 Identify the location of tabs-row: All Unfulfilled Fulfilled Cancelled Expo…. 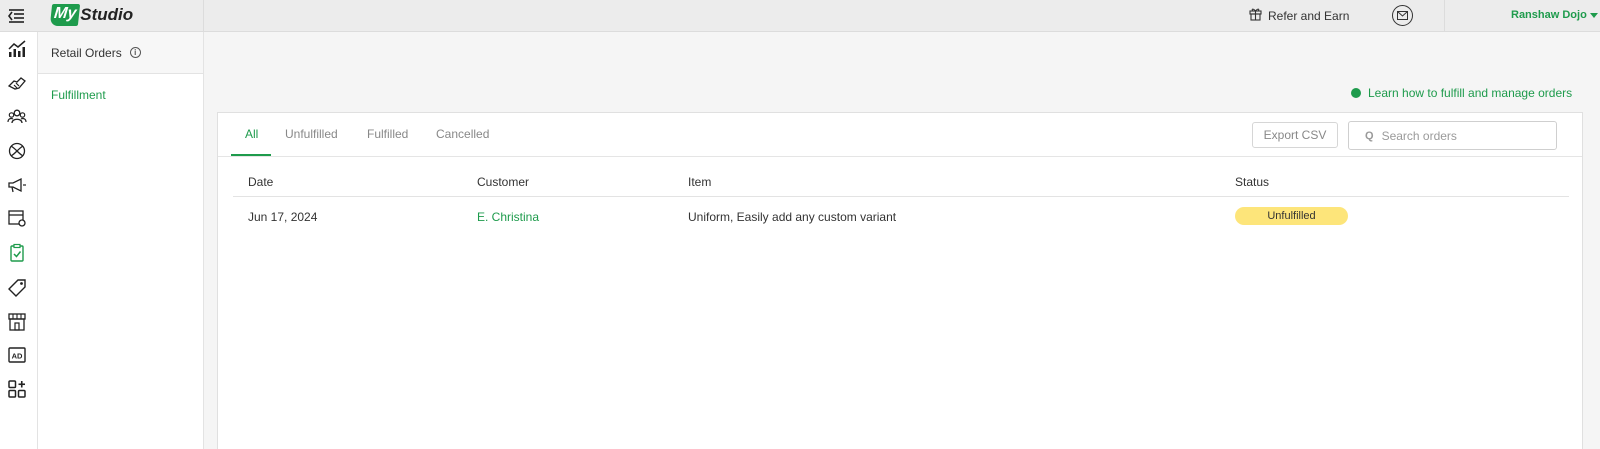
(900, 135).